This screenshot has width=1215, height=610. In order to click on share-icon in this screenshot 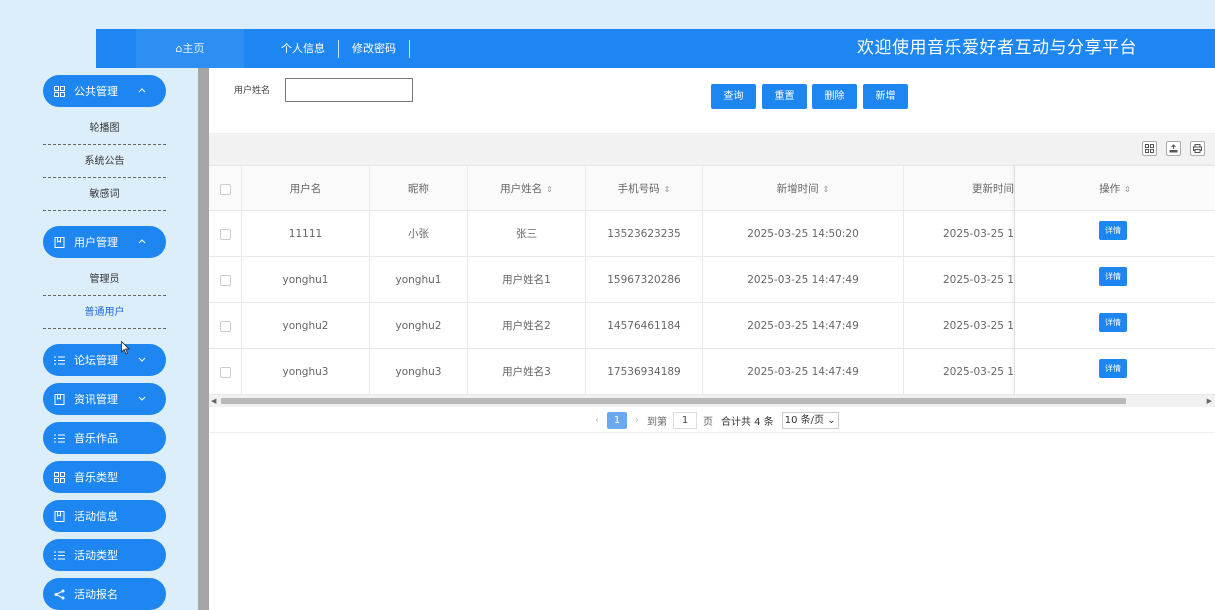, I will do `click(59, 594)`.